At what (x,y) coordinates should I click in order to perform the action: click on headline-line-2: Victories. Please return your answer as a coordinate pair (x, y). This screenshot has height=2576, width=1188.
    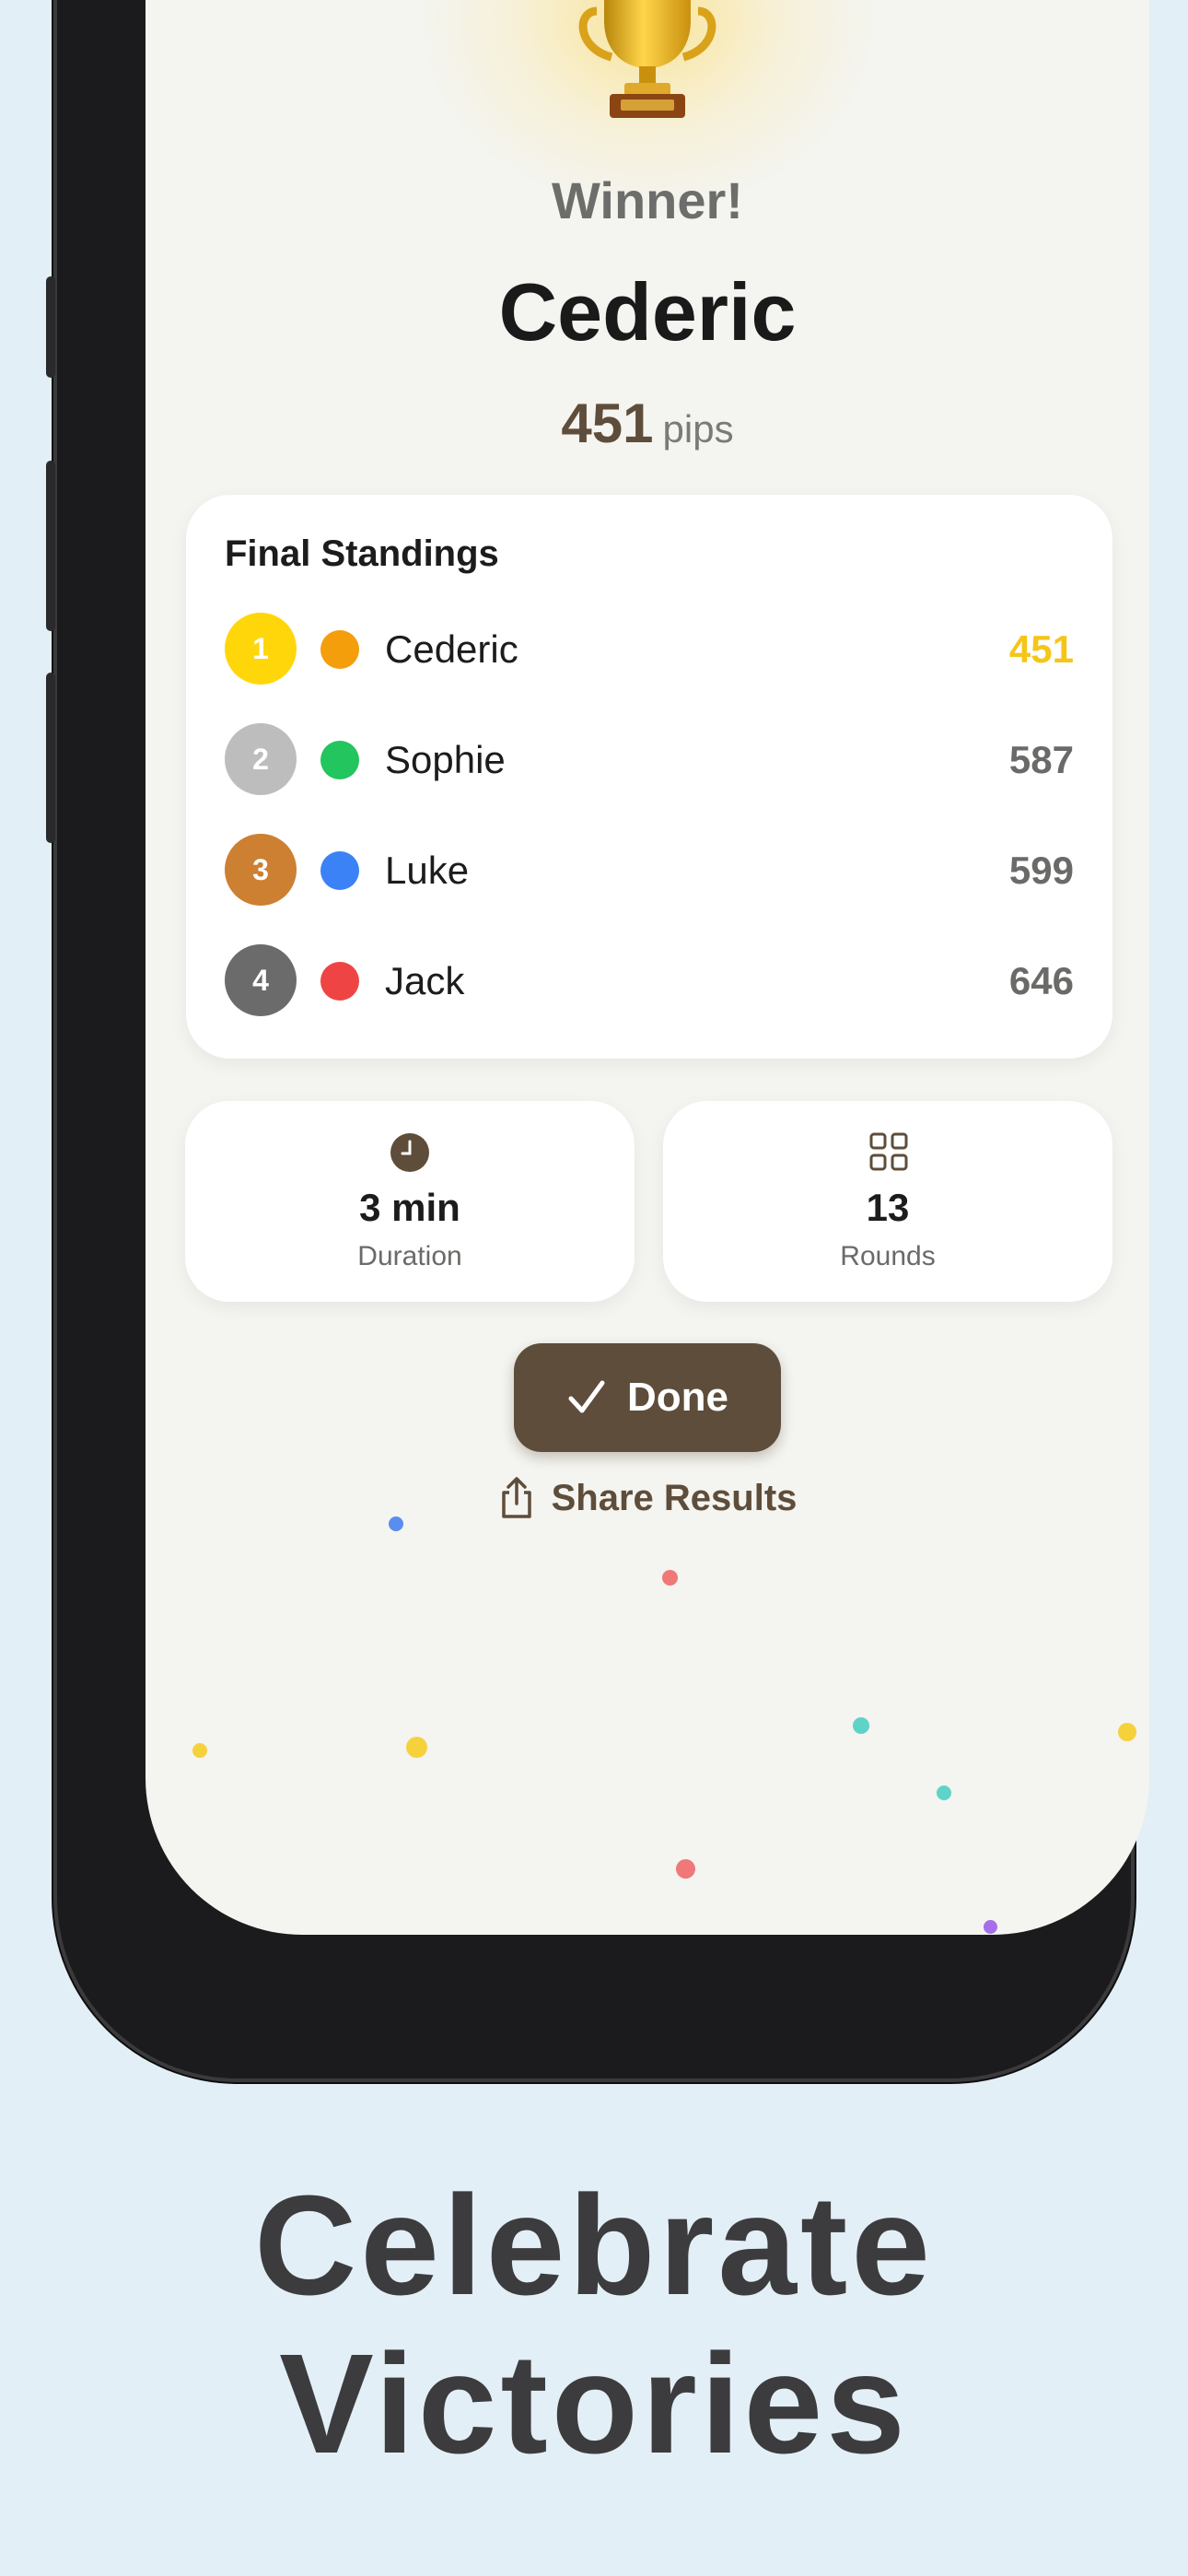
    Looking at the image, I should click on (594, 2403).